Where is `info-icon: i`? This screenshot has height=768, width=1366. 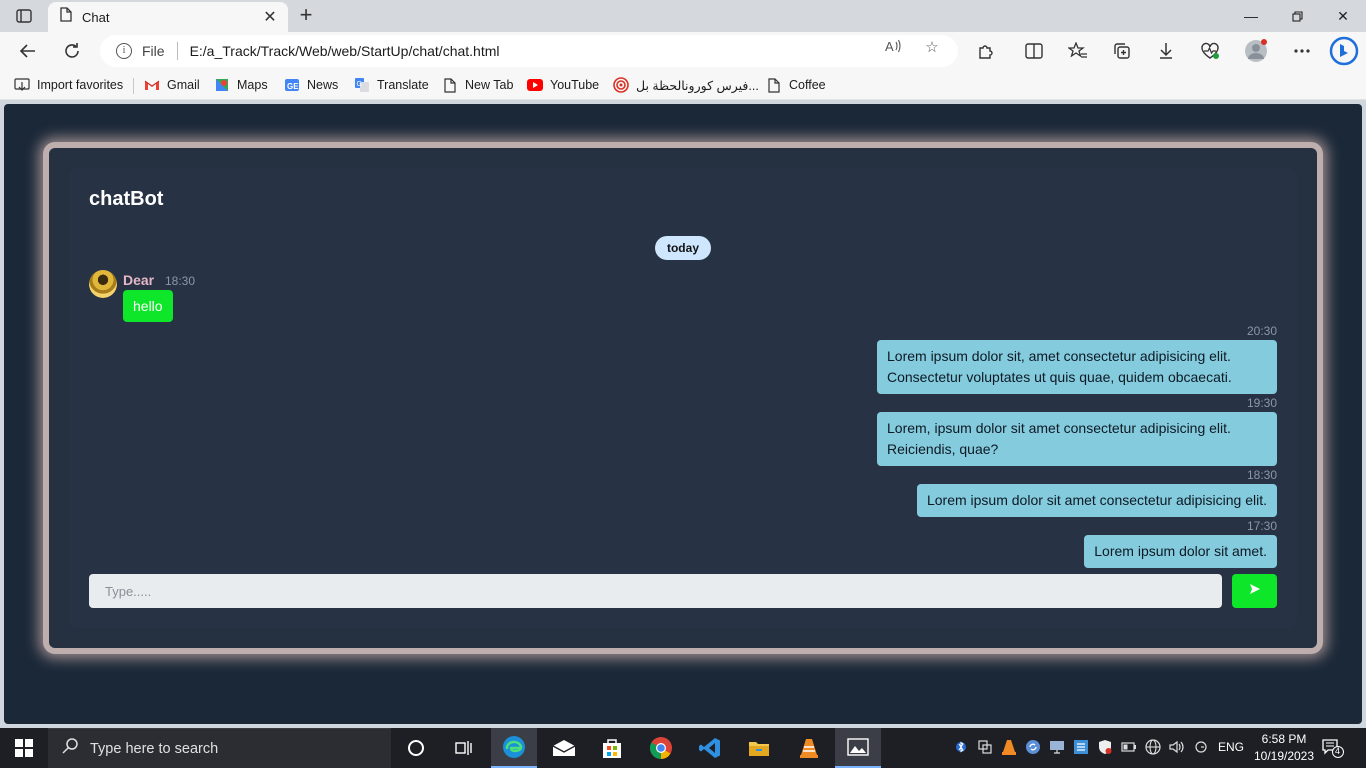 info-icon: i is located at coordinates (124, 51).